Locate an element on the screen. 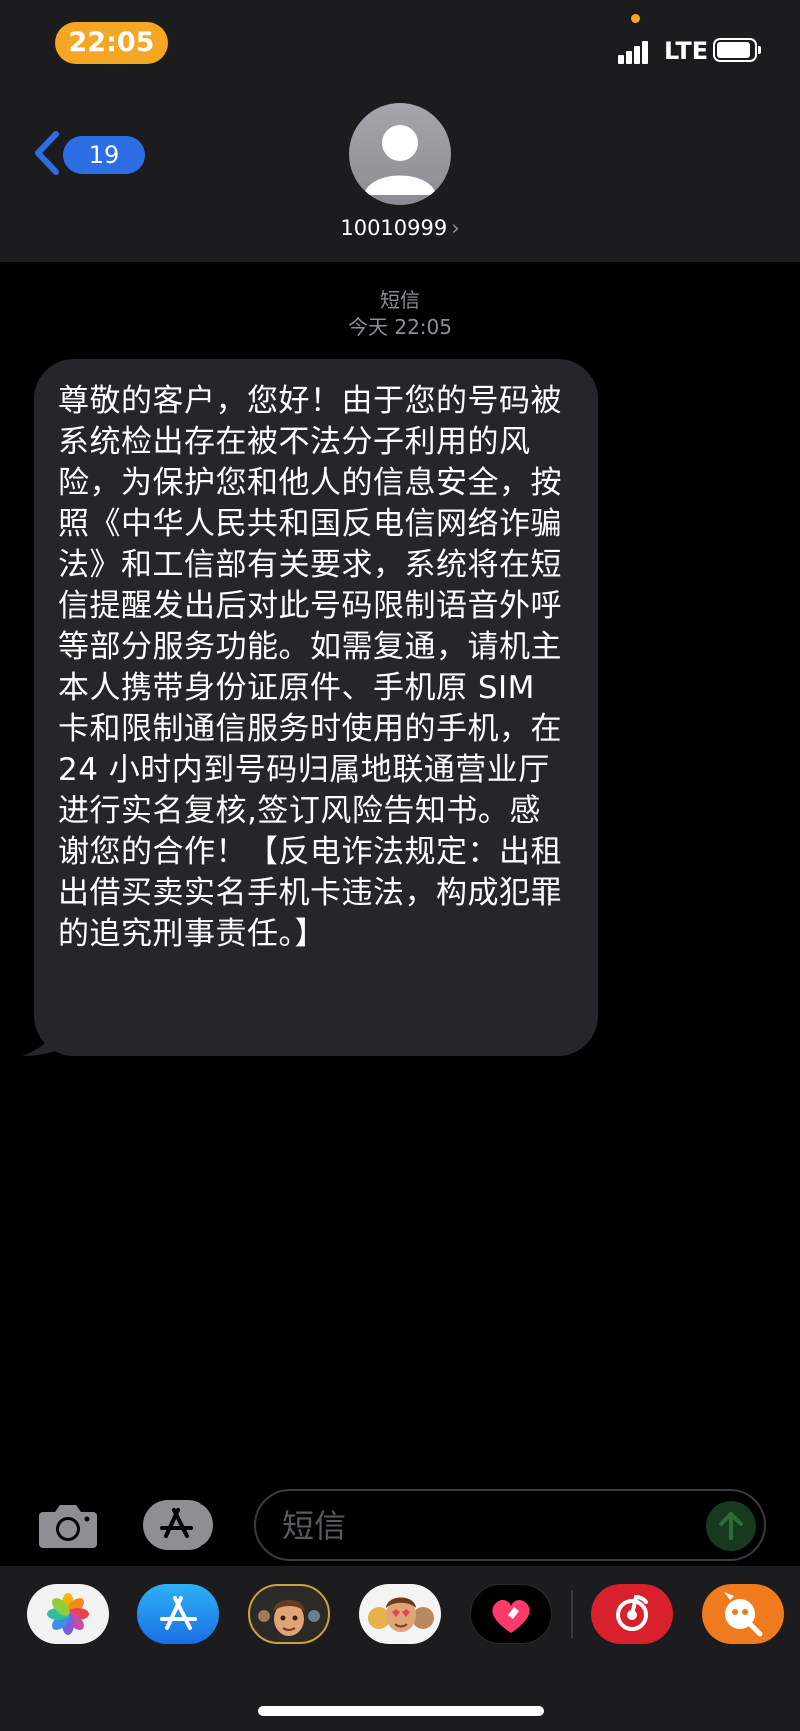 The height and width of the screenshot is (1731, 800). message-input-field is located at coordinates (510, 1525).